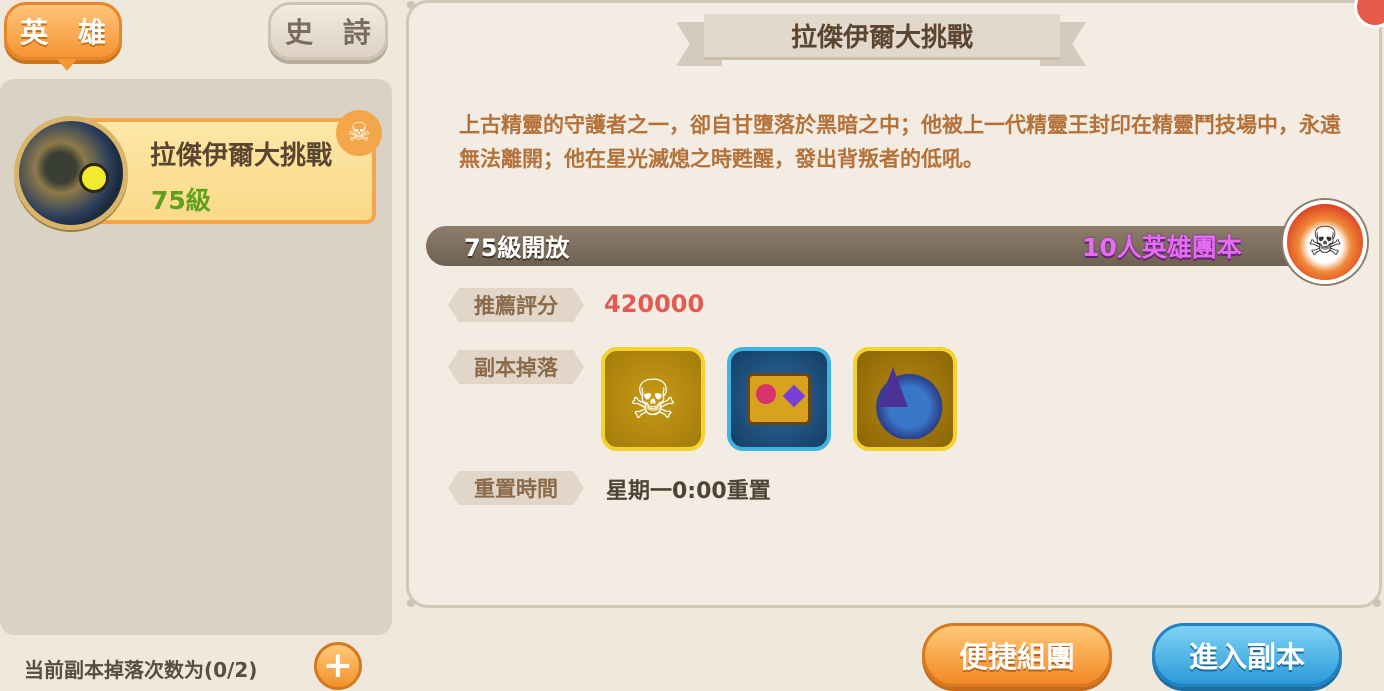 This screenshot has width=1384, height=691. What do you see at coordinates (338, 666) in the screenshot?
I see `add-drop-count-button: +` at bounding box center [338, 666].